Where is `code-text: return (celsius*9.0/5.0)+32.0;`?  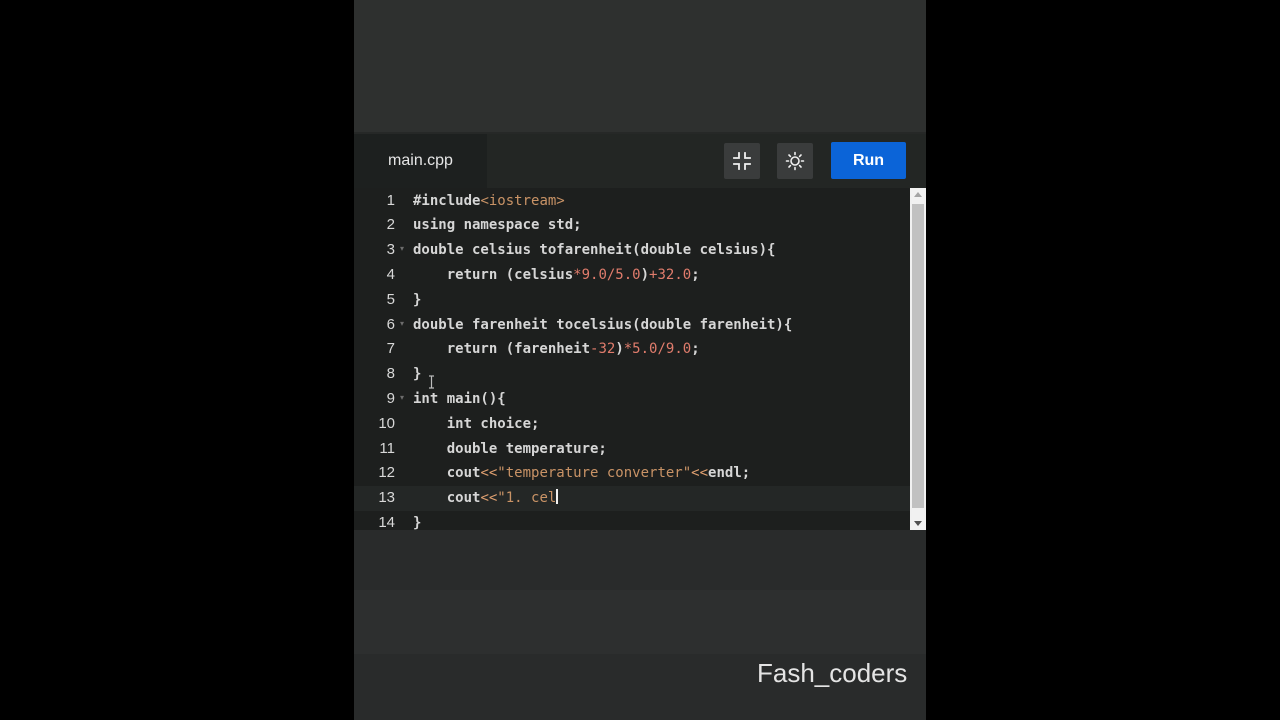
code-text: return (celsius*9.0/5.0)+32.0; is located at coordinates (556, 275).